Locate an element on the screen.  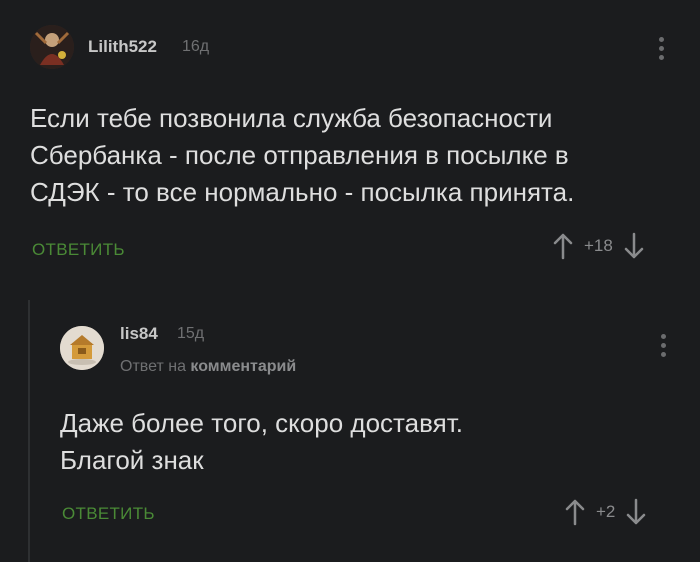
comment-time: 15д is located at coordinates (191, 333).